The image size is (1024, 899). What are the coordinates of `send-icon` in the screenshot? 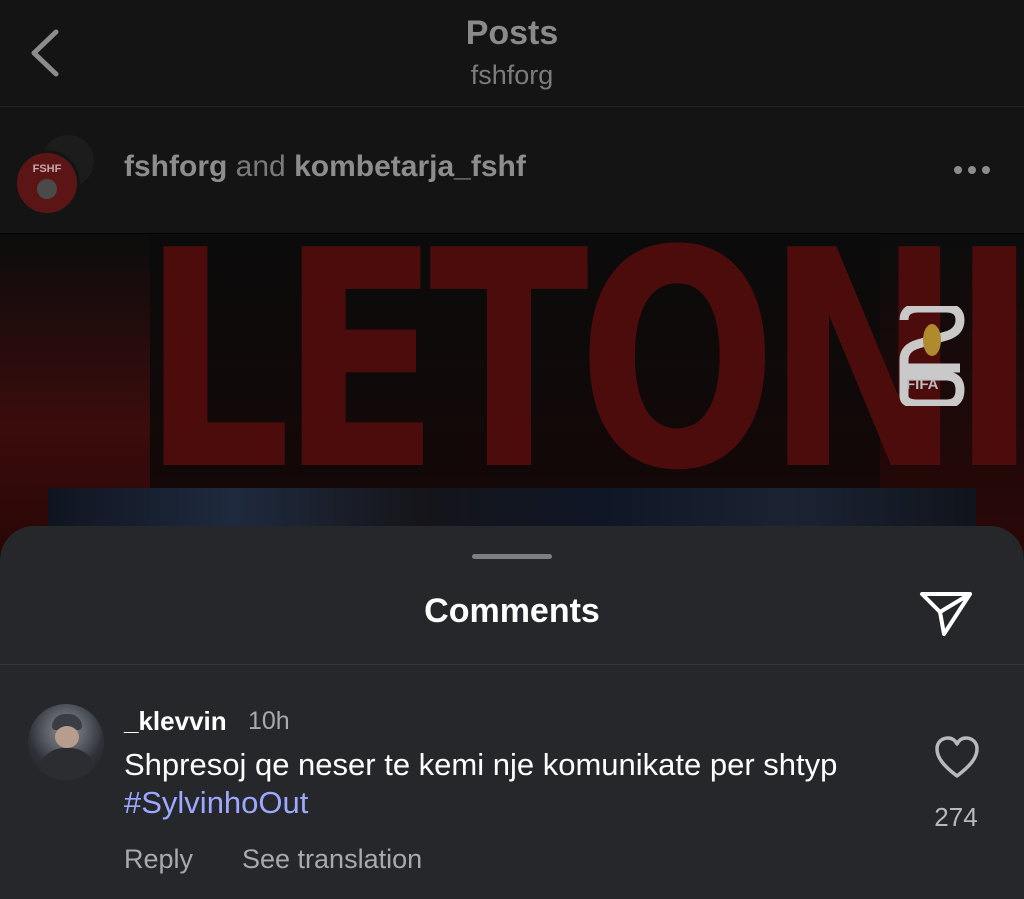 It's located at (946, 614).